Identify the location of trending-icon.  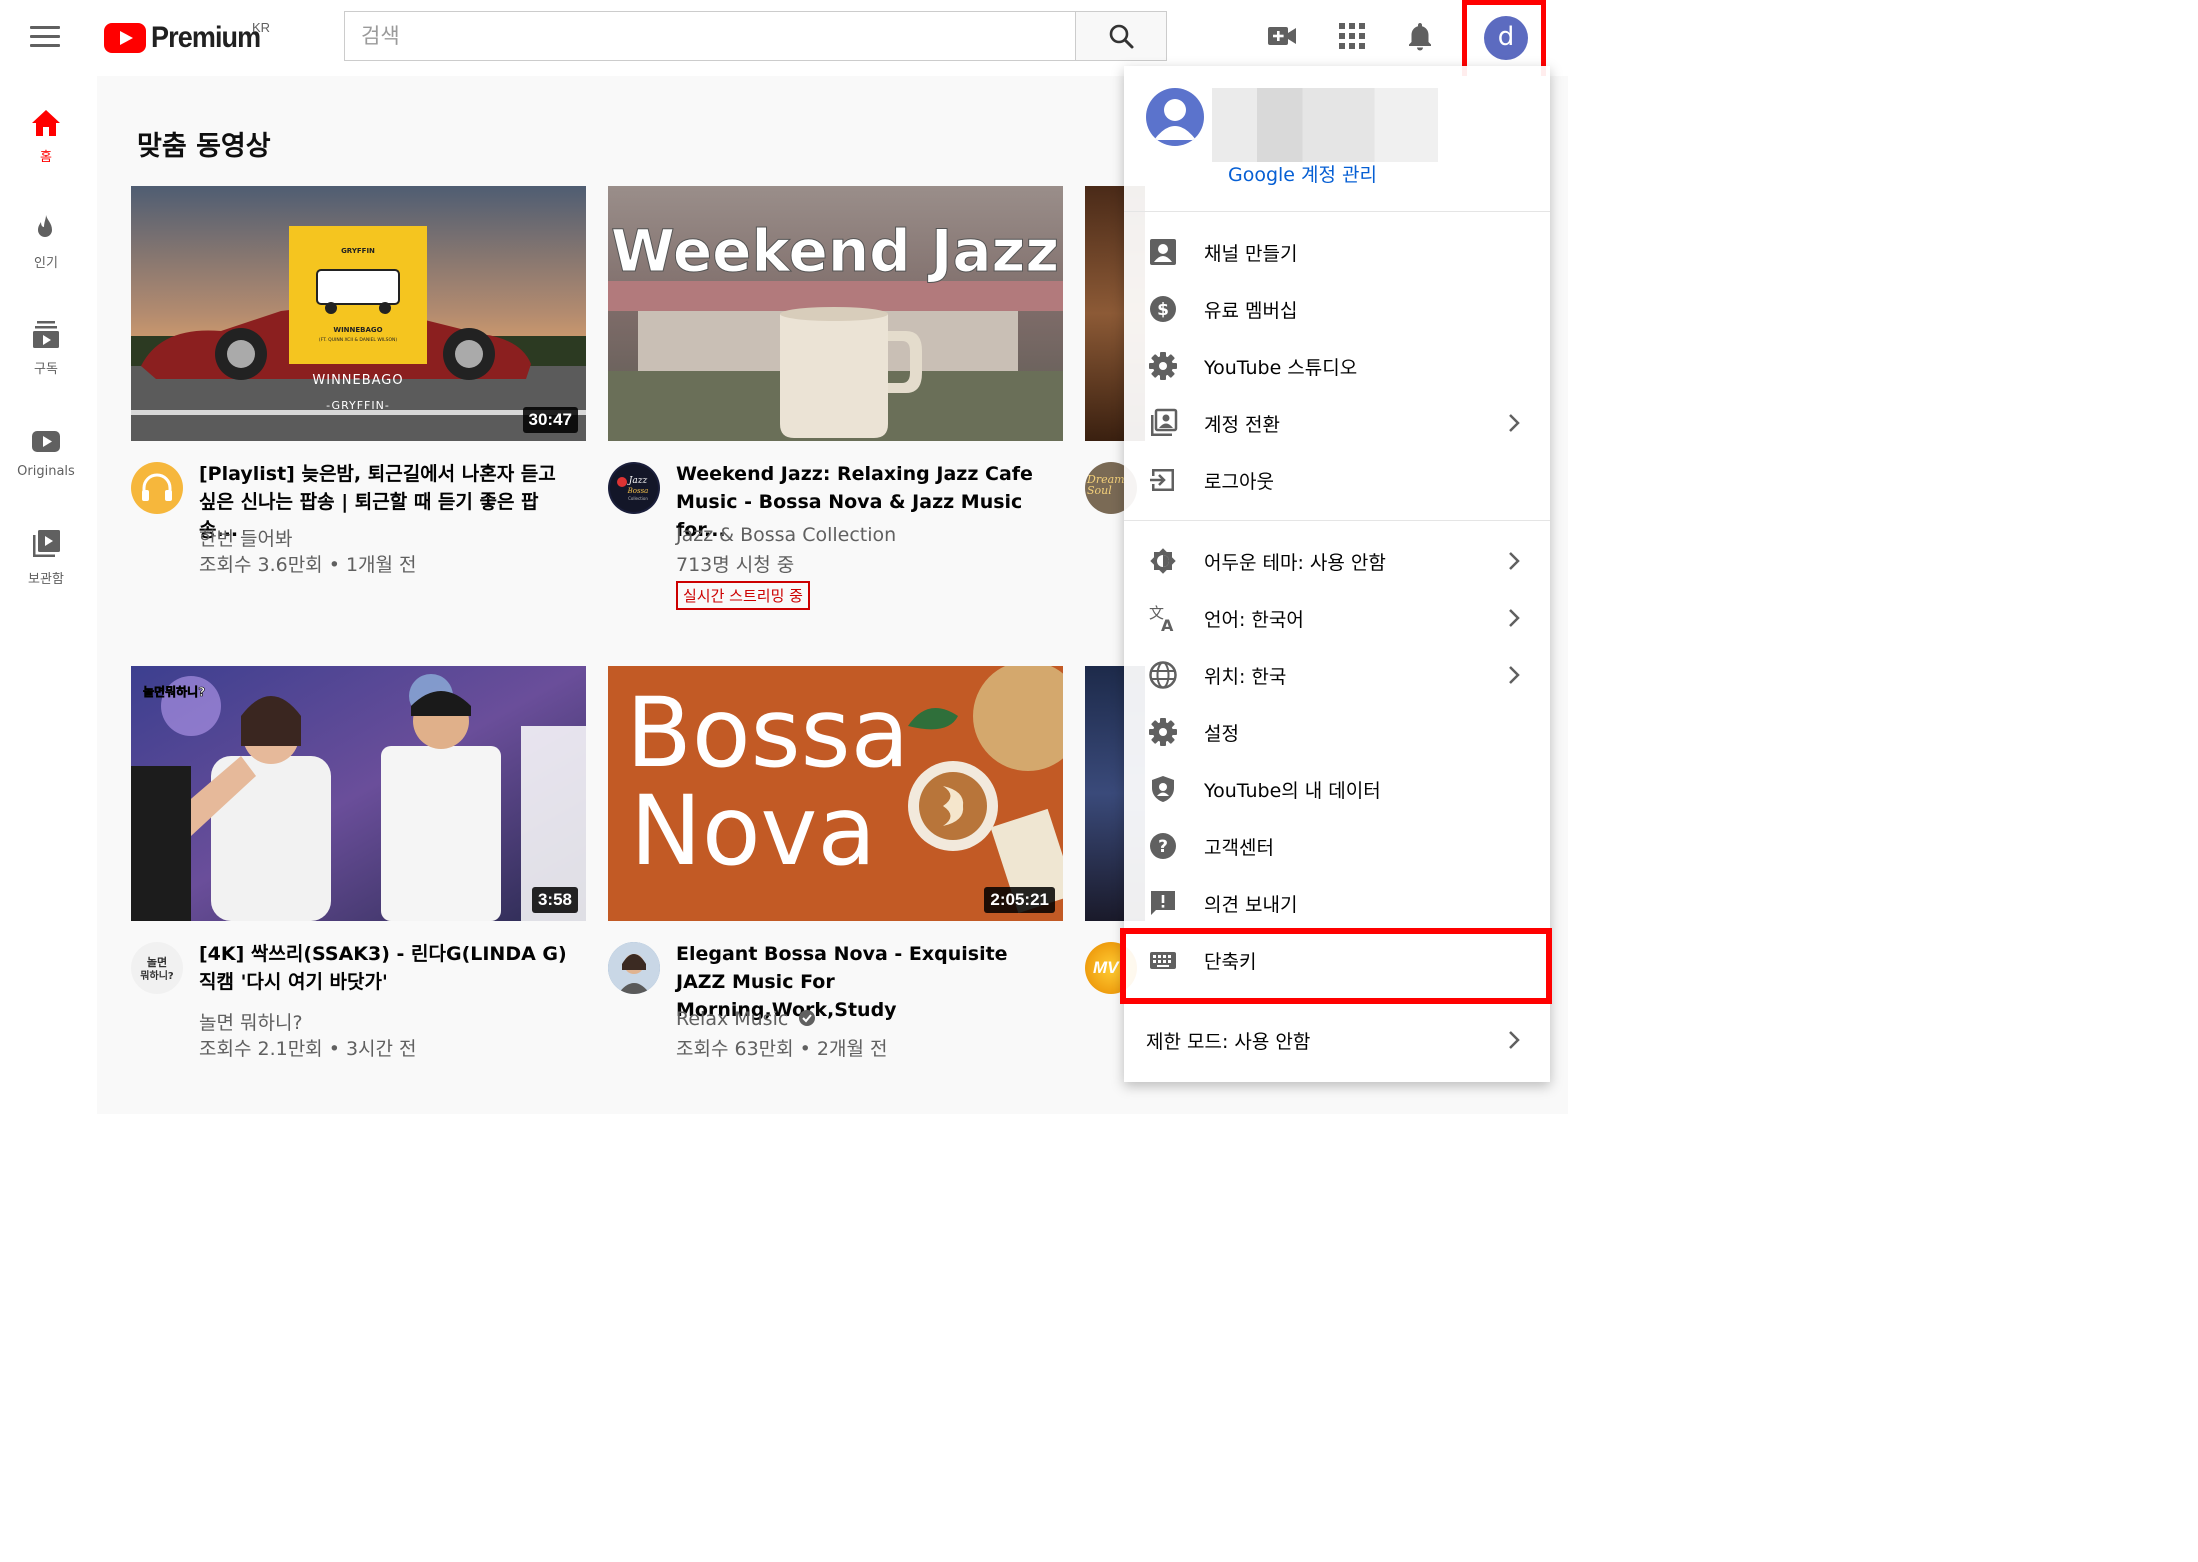
(45, 226).